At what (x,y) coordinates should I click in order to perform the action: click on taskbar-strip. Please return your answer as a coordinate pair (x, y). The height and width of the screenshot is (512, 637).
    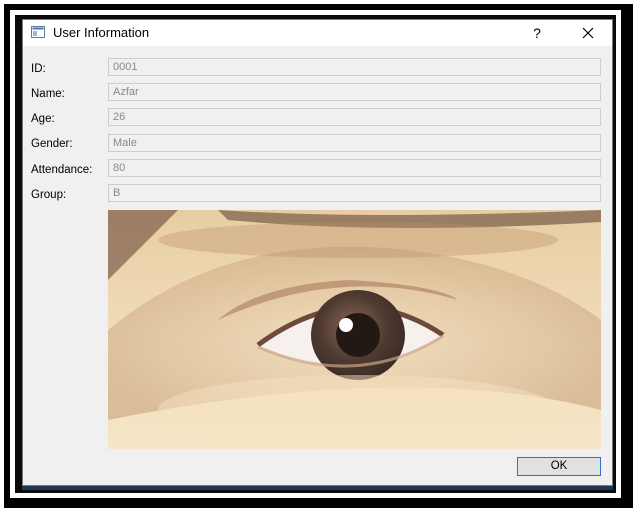
    Looking at the image, I should click on (317, 488).